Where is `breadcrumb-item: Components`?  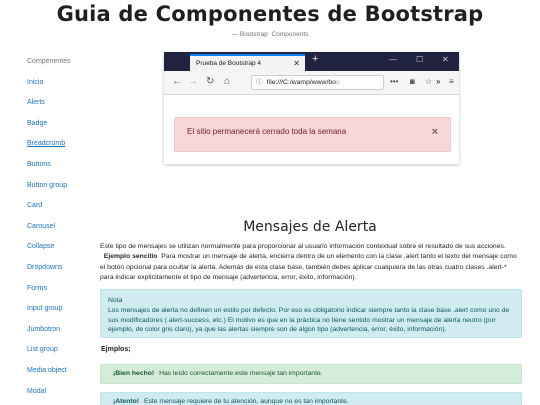 breadcrumb-item: Components is located at coordinates (290, 34).